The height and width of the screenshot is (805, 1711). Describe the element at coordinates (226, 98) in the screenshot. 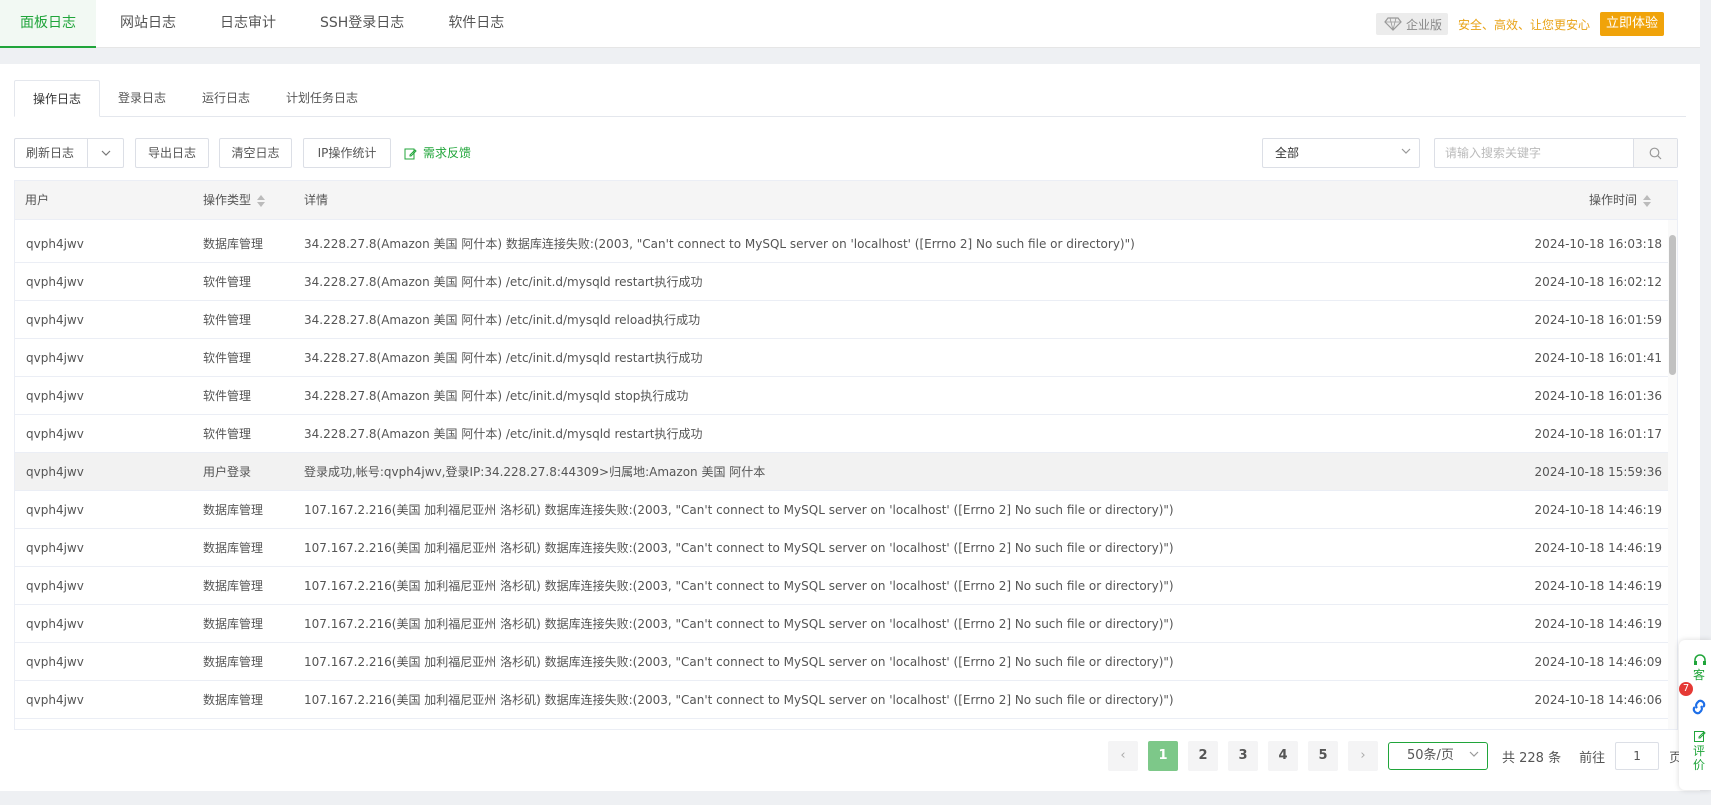

I see `subtab-run-log: 运行日志` at that location.